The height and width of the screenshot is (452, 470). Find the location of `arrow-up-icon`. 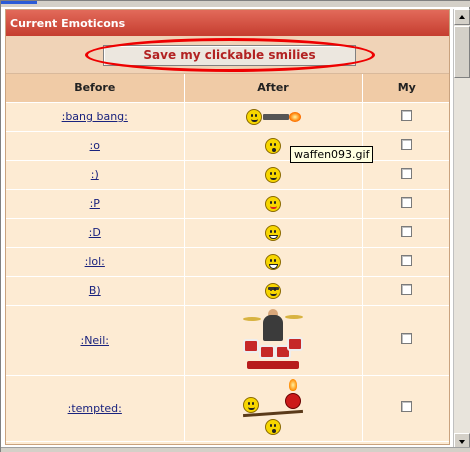

arrow-up-icon is located at coordinates (462, 17).